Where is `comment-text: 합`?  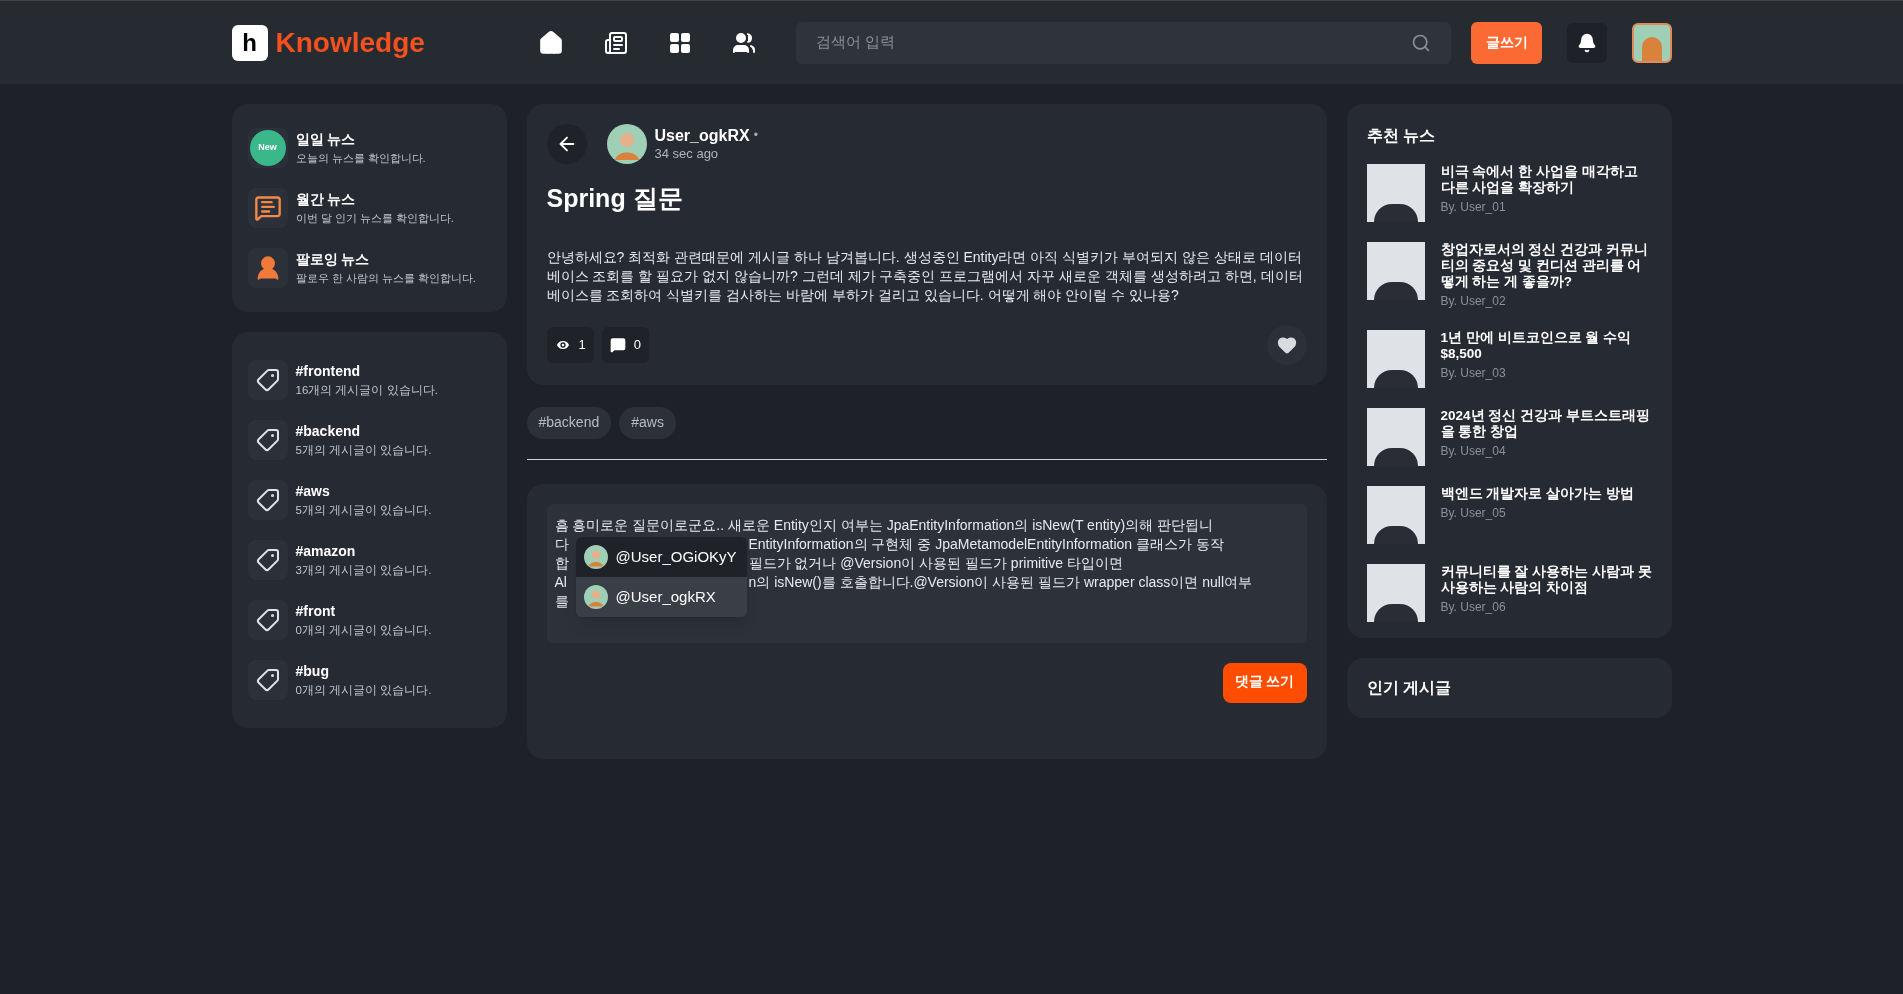 comment-text: 합 is located at coordinates (561, 563).